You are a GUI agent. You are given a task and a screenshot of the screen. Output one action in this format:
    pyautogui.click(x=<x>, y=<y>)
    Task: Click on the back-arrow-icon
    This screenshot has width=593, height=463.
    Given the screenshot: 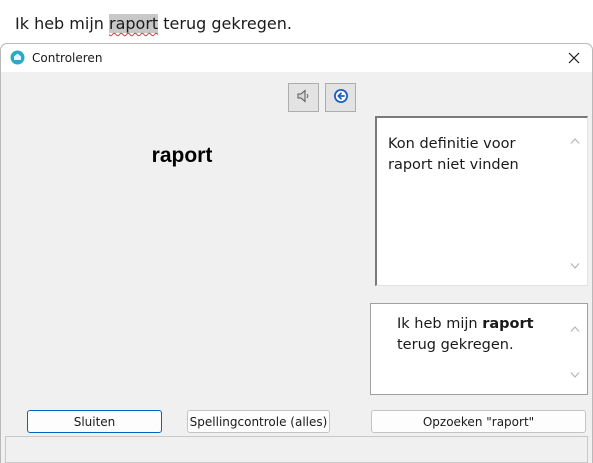 What is the action you would take?
    pyautogui.click(x=341, y=98)
    